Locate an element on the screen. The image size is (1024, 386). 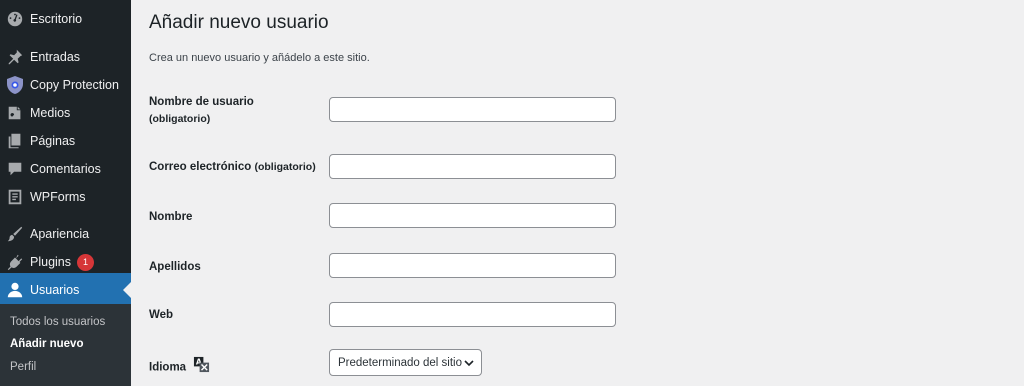
sidebar-item-label: Entradas is located at coordinates (55, 57).